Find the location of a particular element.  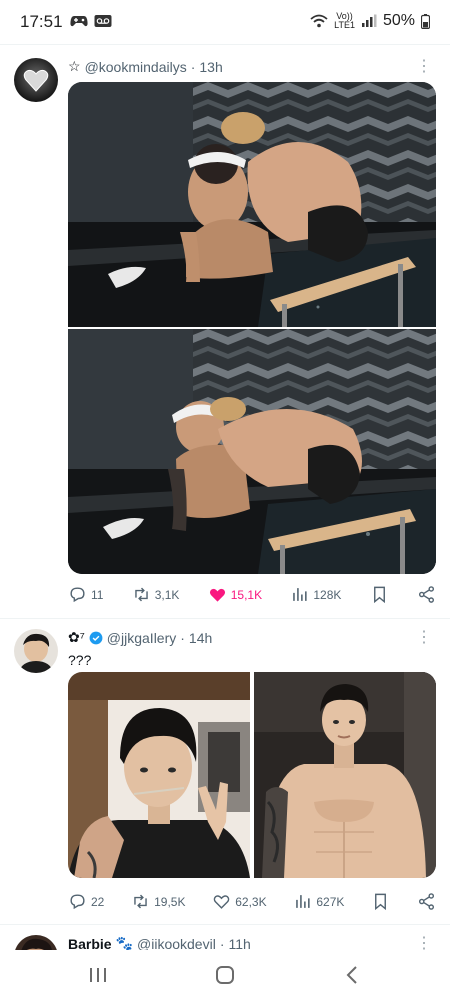

signal-icon is located at coordinates (369, 20).